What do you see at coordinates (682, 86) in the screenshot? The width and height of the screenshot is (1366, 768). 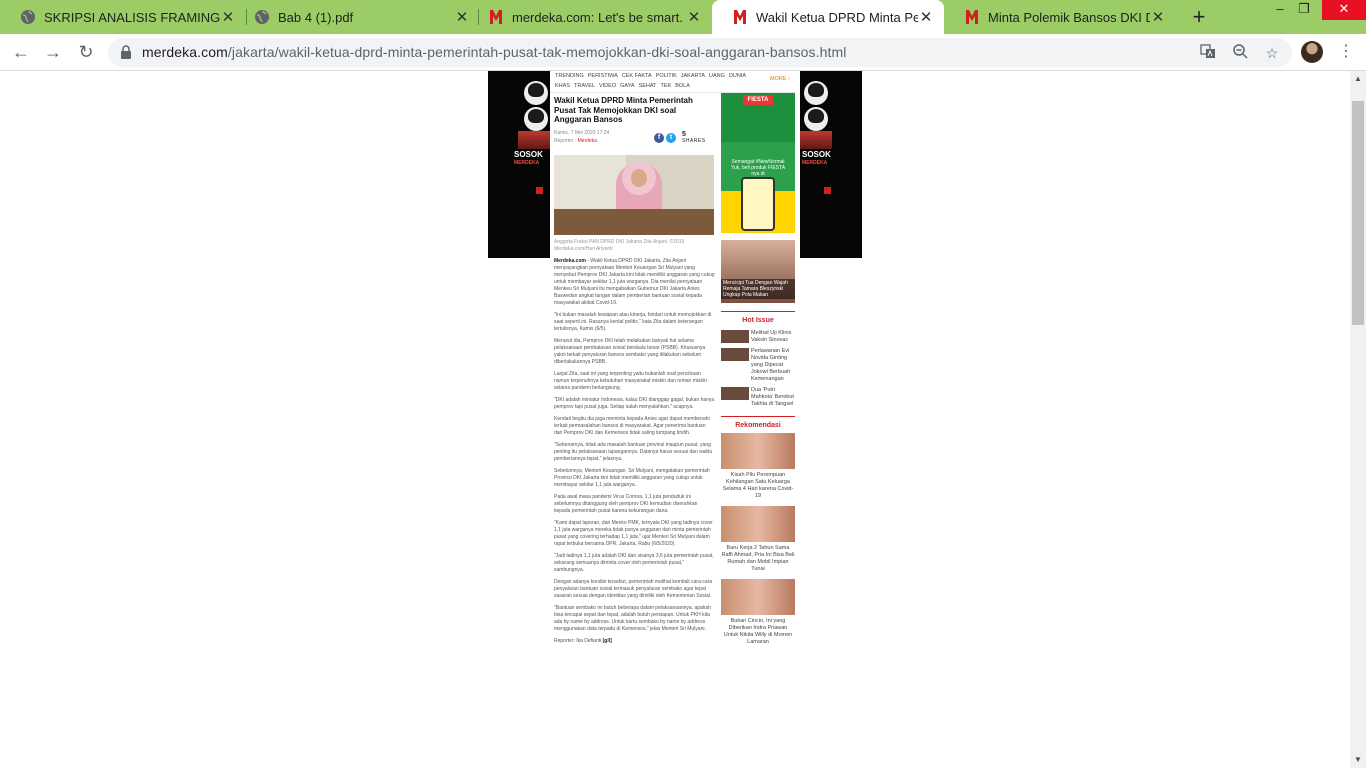 I see `nav-link: BOLA` at bounding box center [682, 86].